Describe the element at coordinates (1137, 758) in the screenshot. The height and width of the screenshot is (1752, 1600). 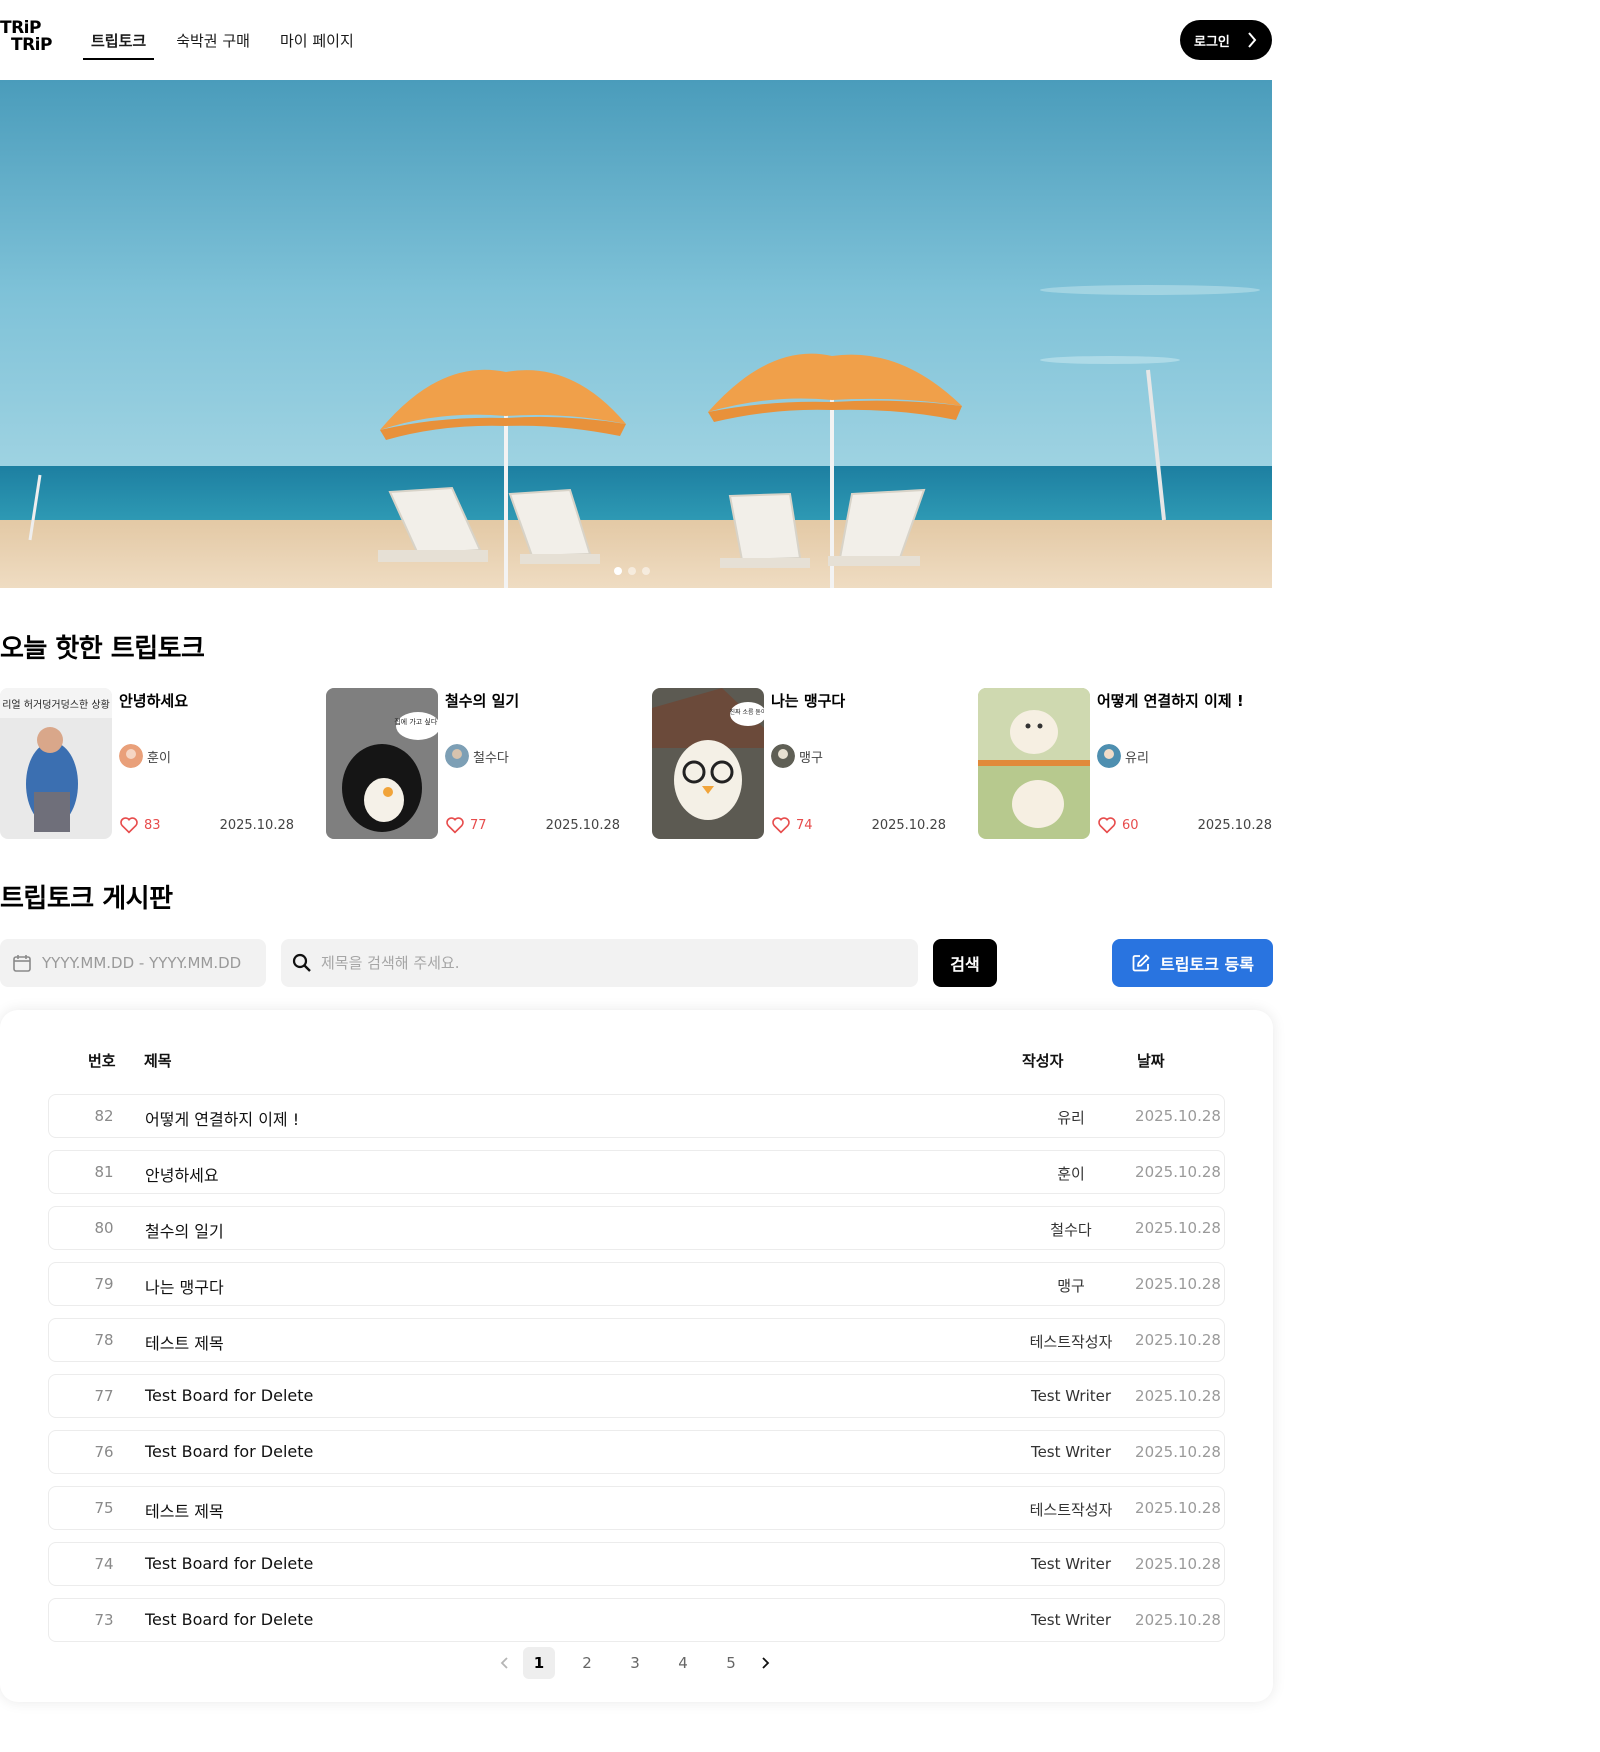
I see `hot-card-author: 유리` at that location.